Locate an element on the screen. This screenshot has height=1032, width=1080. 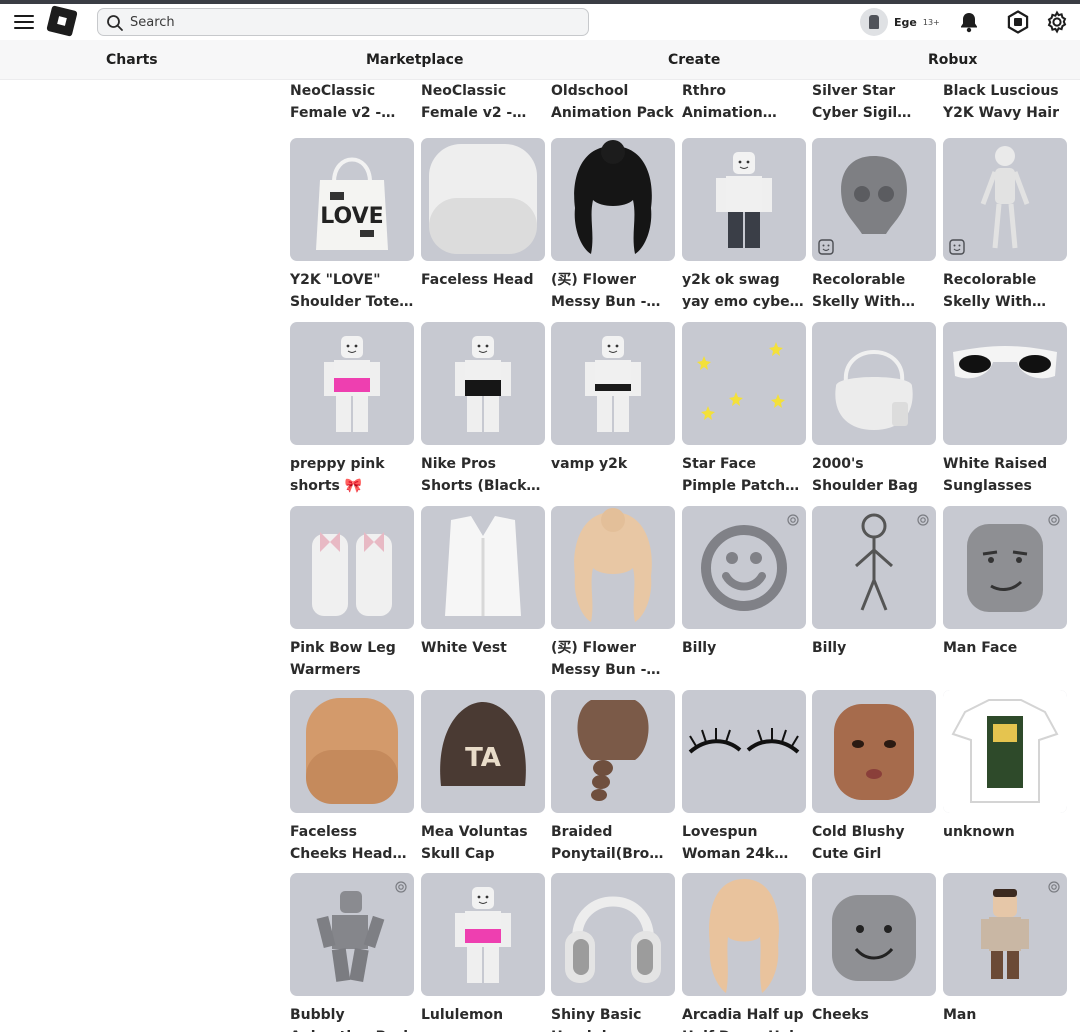
item-title: White Raised Sunglasses is located at coordinates (1005, 475).